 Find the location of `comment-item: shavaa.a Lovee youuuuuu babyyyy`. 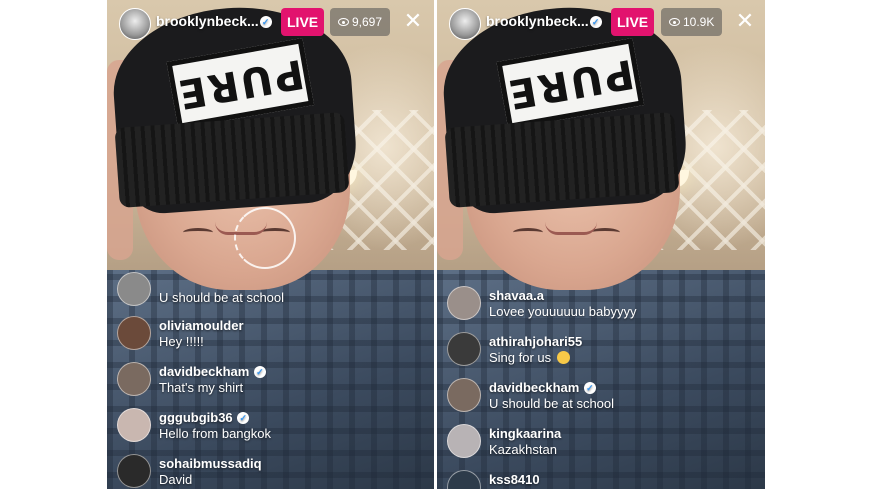

comment-item: shavaa.a Lovee youuuuuu babyyyy is located at coordinates (602, 305).